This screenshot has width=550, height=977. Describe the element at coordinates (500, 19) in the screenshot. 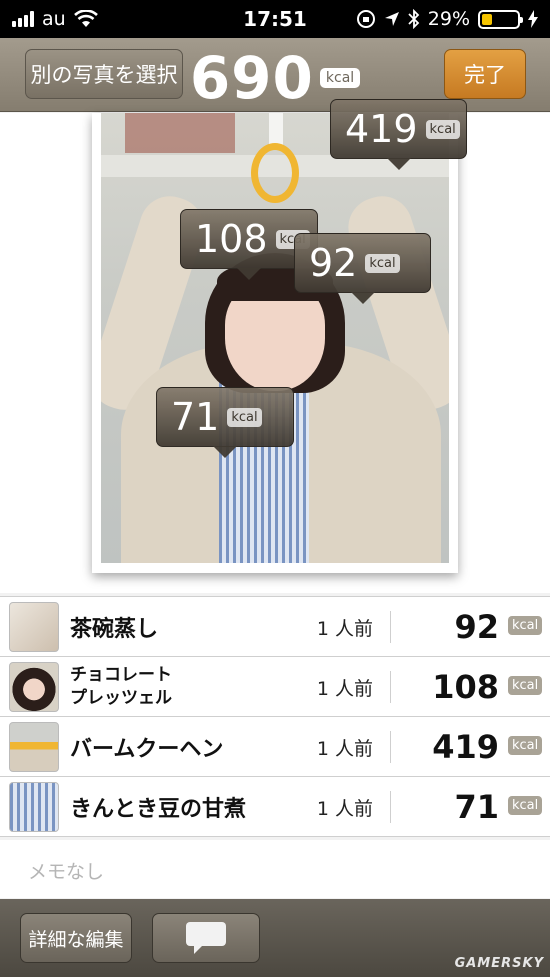

I see `battery-icon` at that location.